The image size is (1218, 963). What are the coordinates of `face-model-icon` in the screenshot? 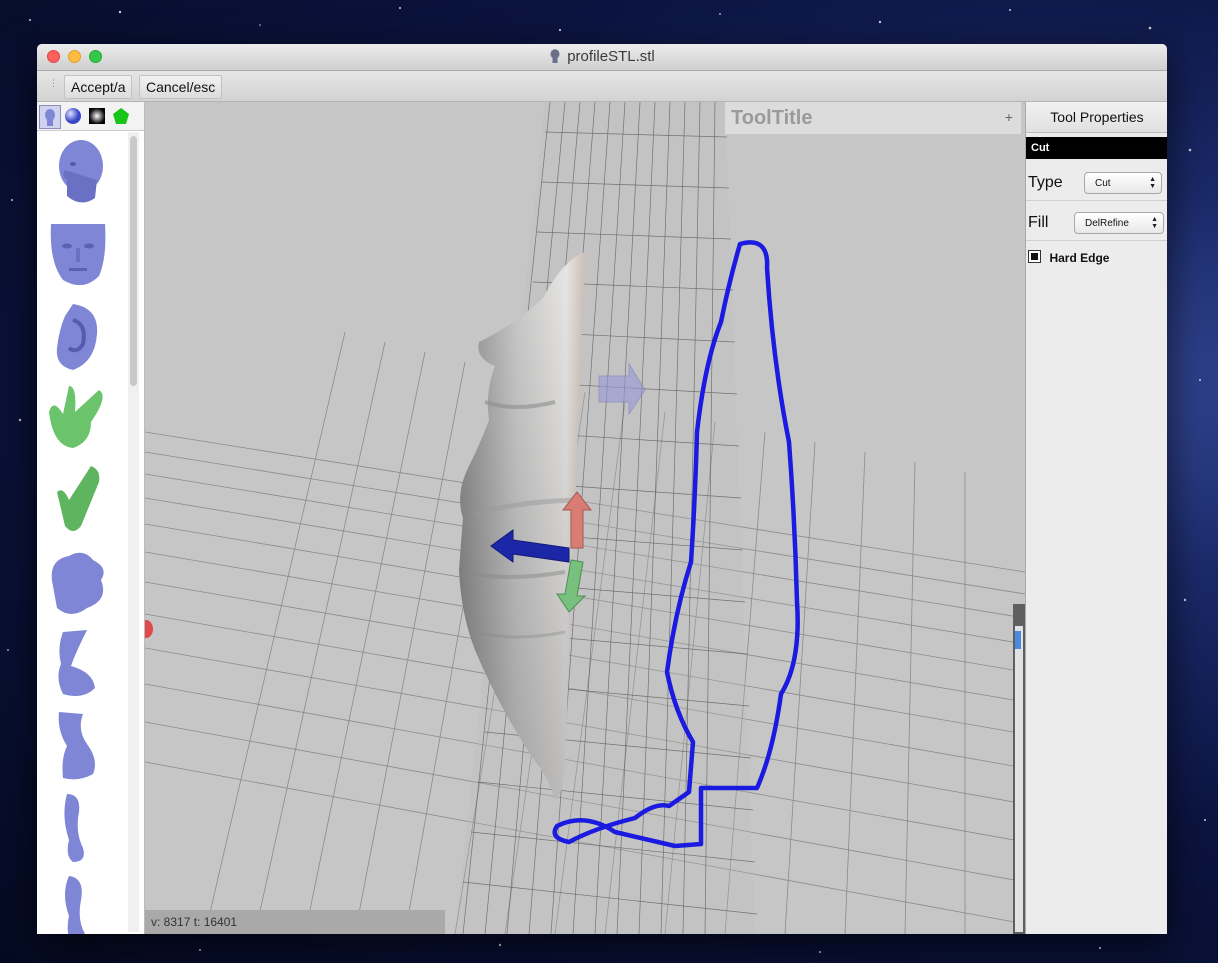 It's located at (78, 255).